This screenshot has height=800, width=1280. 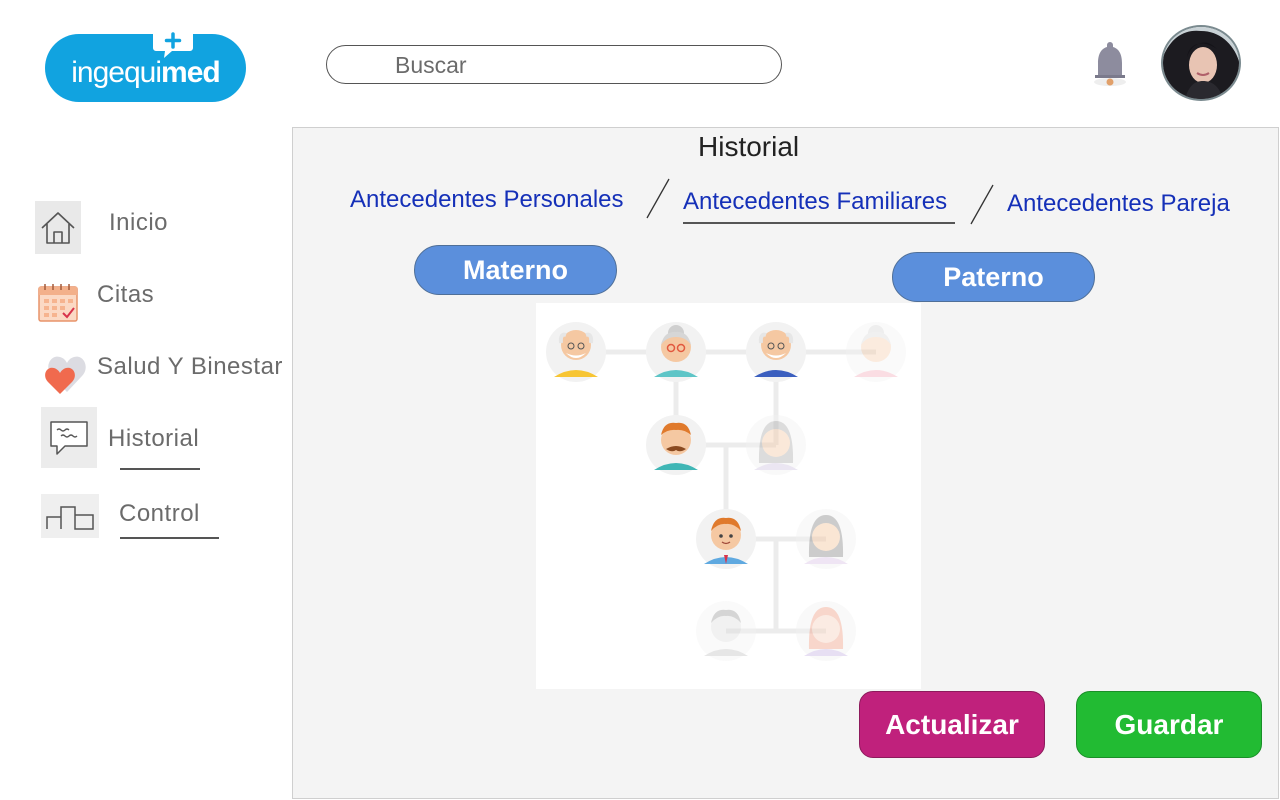 I want to click on podium-icon, so click(x=70, y=516).